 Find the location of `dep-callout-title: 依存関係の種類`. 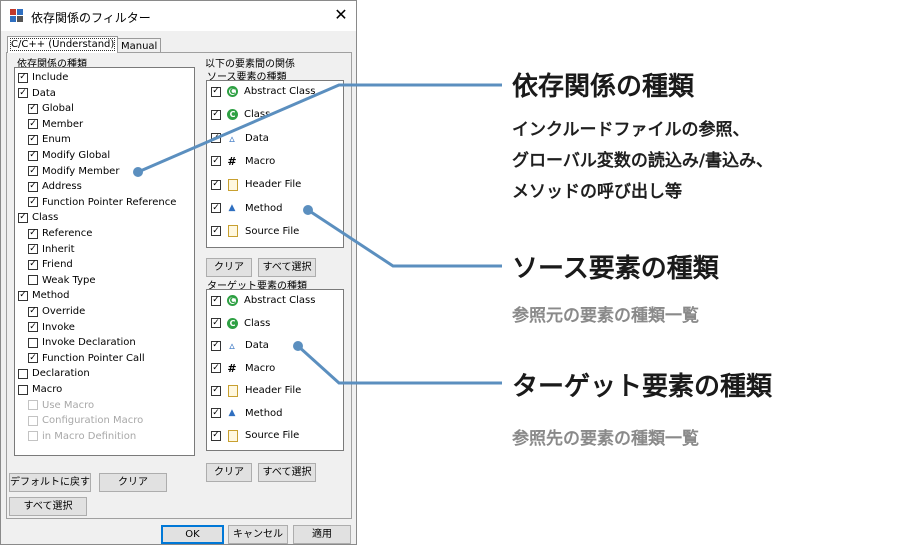

dep-callout-title: 依存関係の種類 is located at coordinates (603, 87).